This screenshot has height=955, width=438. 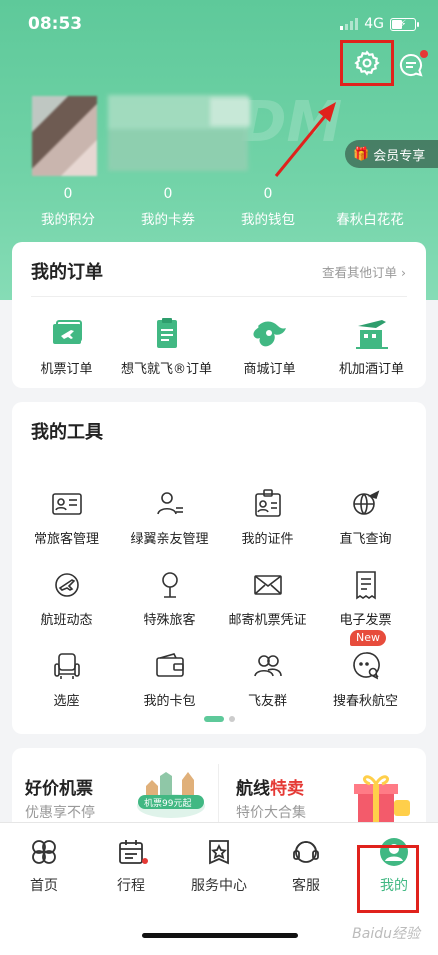 I want to click on tool-label: 搜春秋航空, so click(x=365, y=701).